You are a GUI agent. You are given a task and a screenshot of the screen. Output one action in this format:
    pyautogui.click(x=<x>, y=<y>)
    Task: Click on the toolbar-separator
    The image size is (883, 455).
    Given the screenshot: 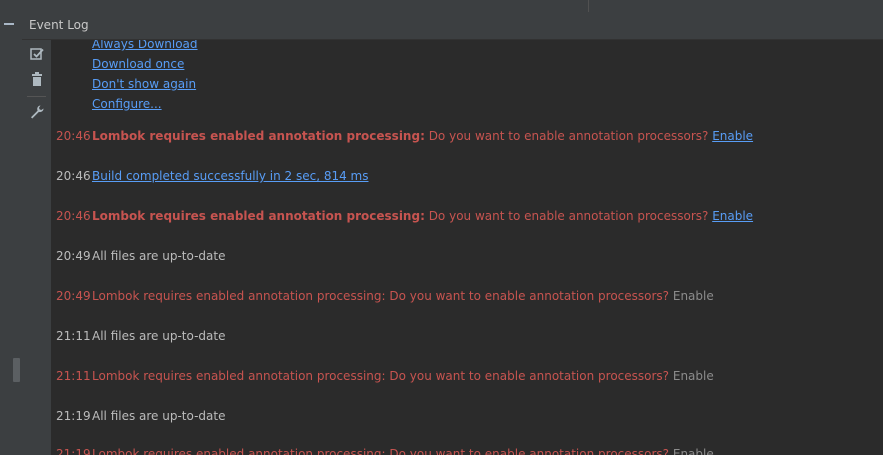 What is the action you would take?
    pyautogui.click(x=36, y=96)
    